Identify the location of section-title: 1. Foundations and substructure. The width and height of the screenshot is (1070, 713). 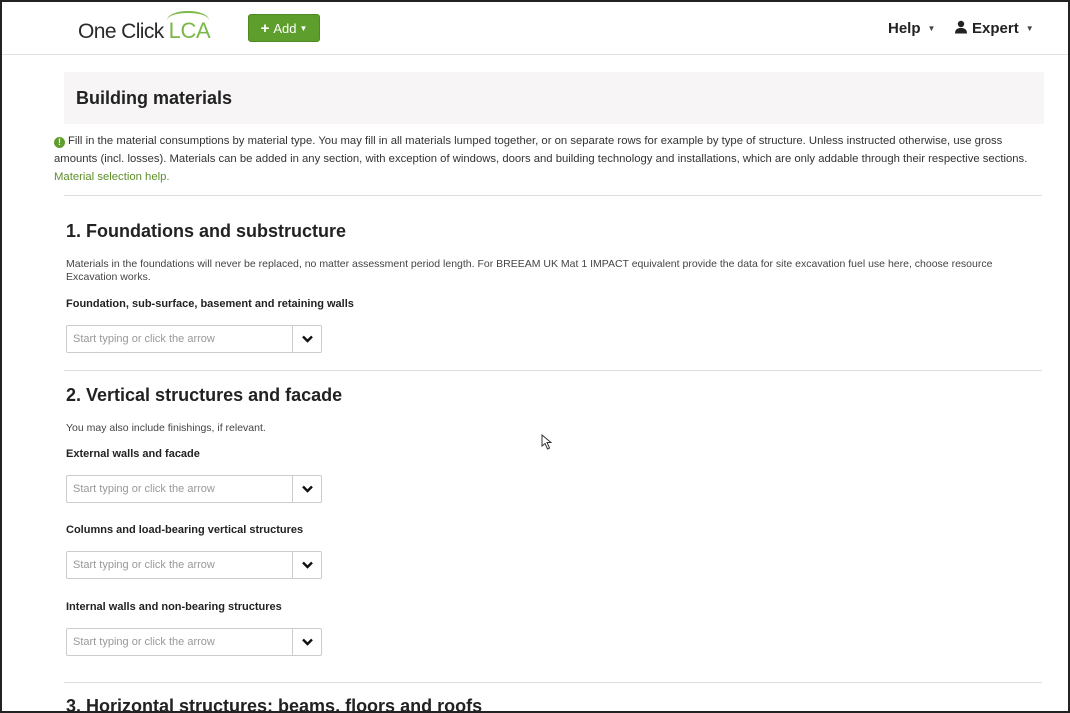
(206, 231).